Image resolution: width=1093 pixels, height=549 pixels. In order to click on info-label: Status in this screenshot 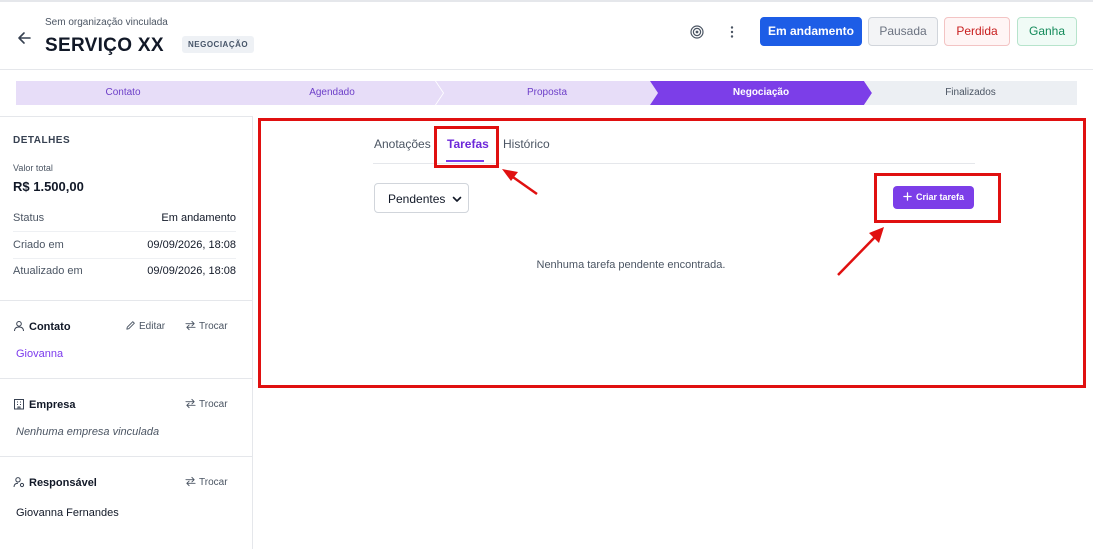, I will do `click(29, 218)`.